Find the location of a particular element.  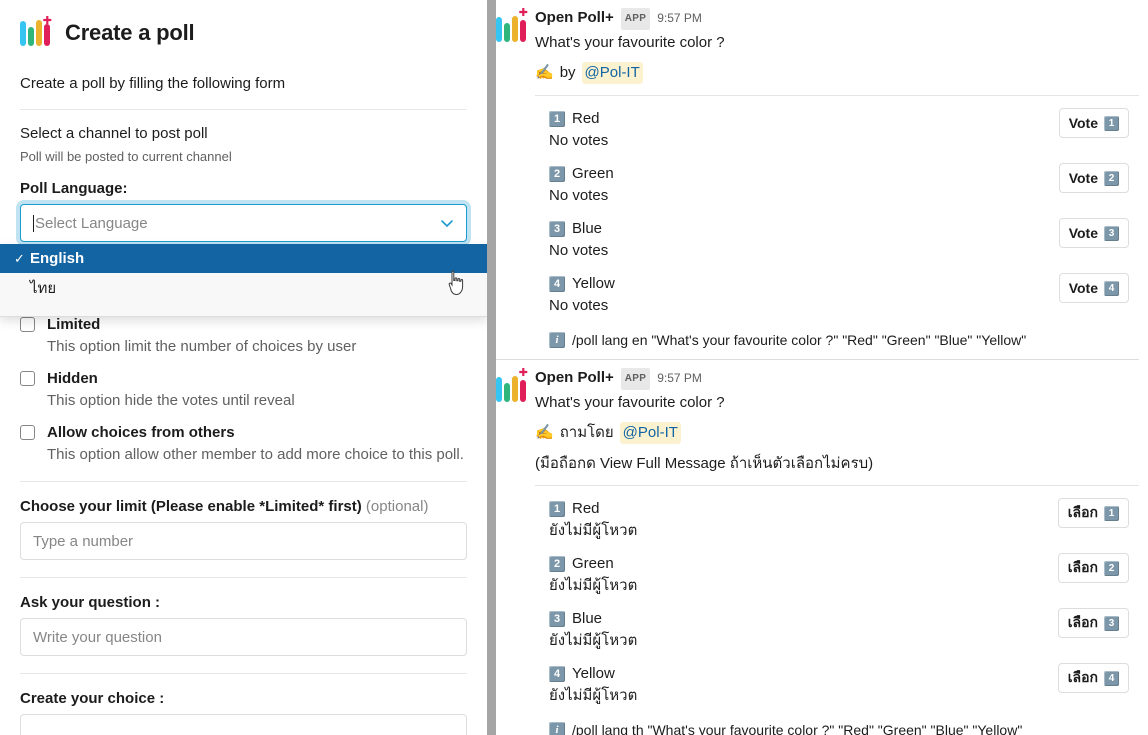

vote-button-2: เลือก 2 is located at coordinates (1093, 568).